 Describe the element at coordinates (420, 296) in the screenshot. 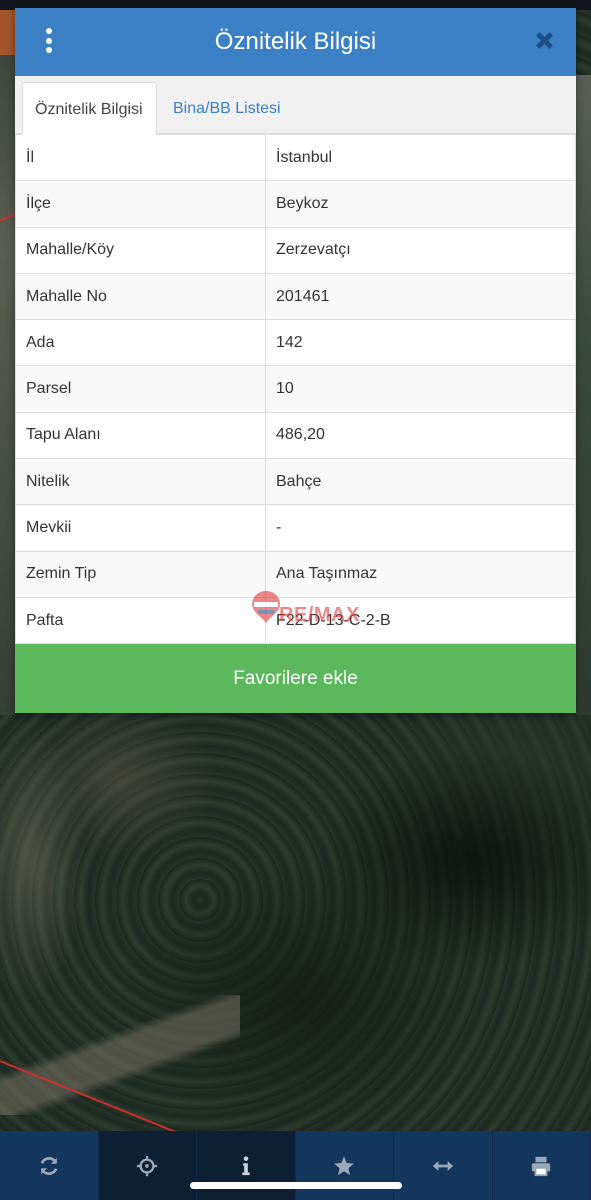

I see `attribute-value: 201461` at that location.